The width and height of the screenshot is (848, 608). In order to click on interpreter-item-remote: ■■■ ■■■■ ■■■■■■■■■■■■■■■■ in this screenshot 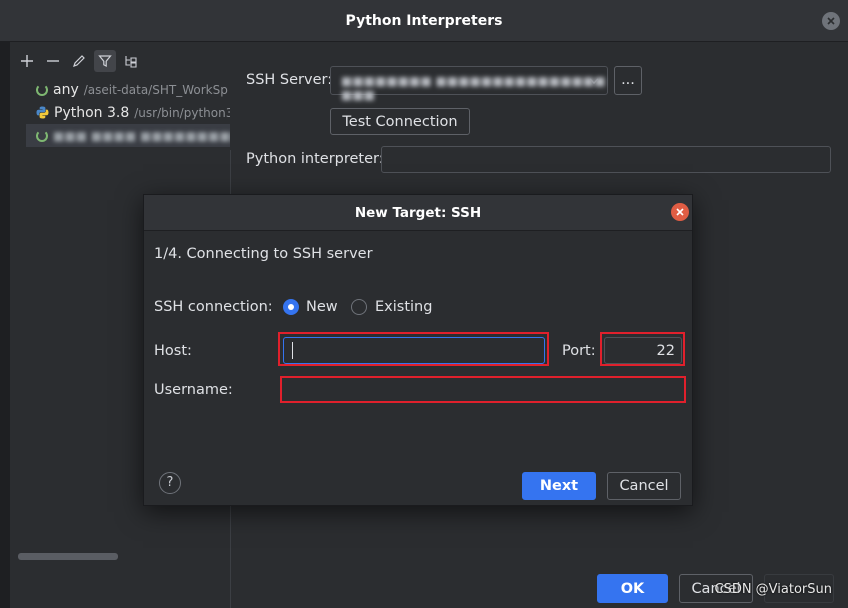, I will do `click(128, 135)`.